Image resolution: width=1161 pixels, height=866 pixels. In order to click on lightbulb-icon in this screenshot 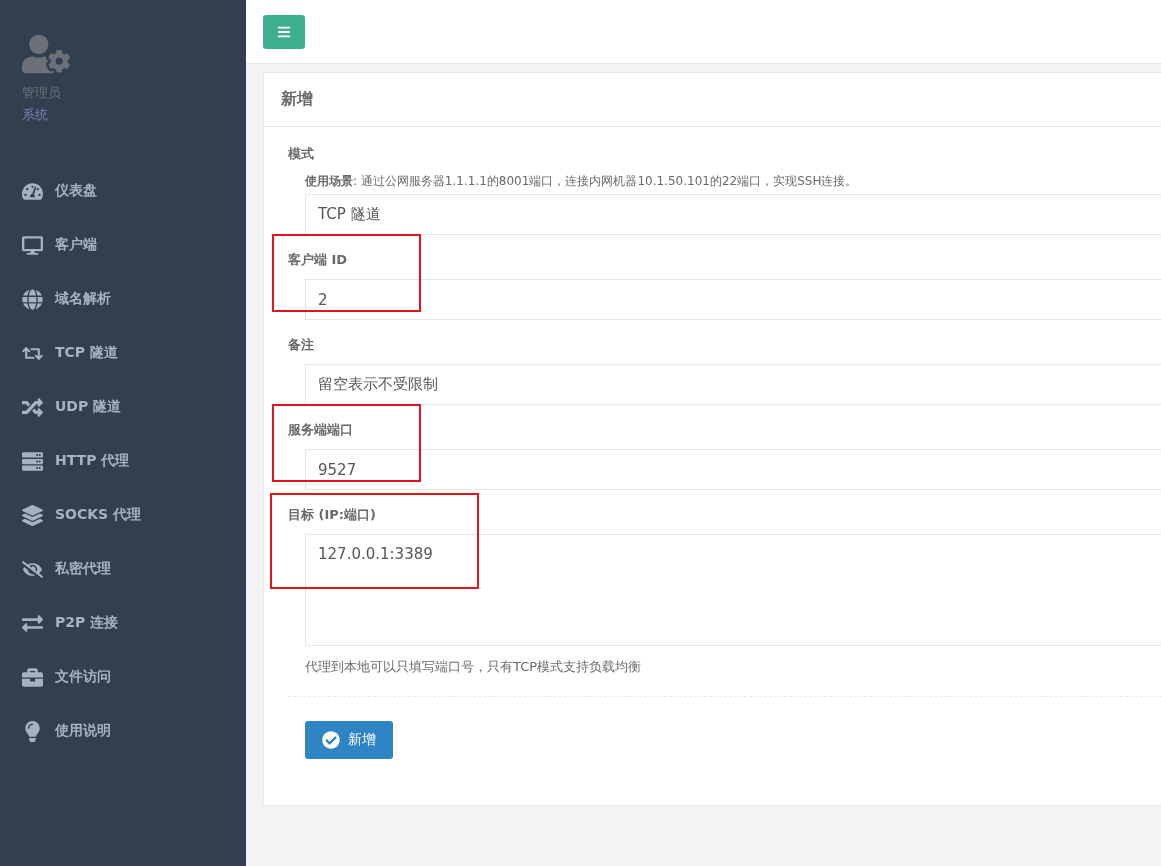, I will do `click(32, 731)`.